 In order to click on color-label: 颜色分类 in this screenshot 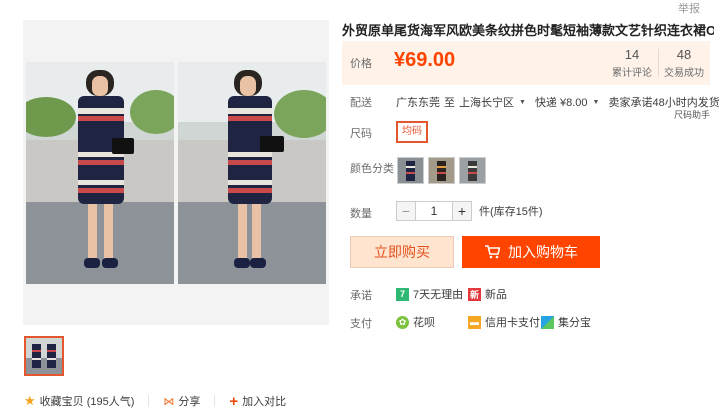, I will do `click(372, 169)`.